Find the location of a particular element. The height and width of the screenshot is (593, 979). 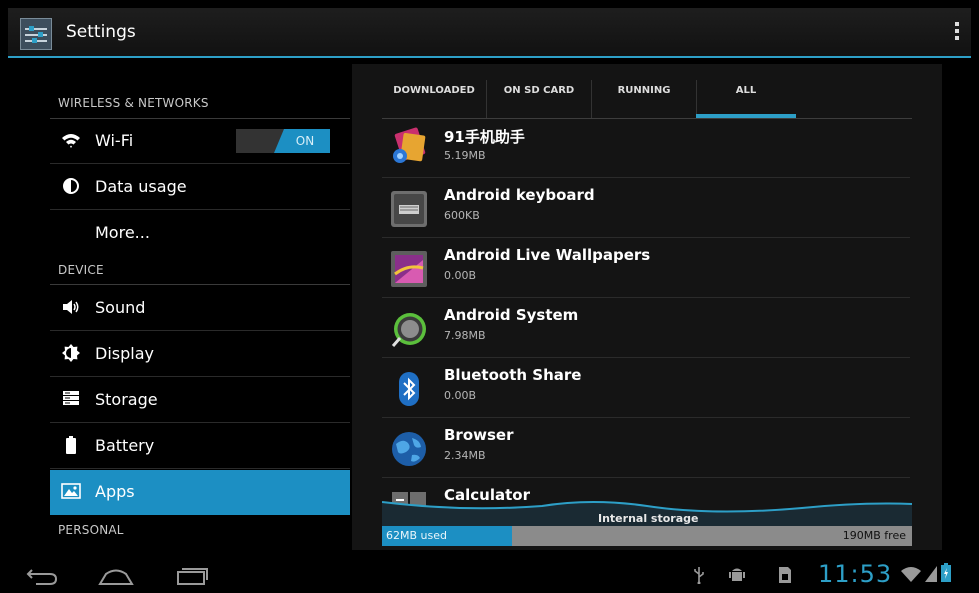

app-name: Android System is located at coordinates (511, 315).